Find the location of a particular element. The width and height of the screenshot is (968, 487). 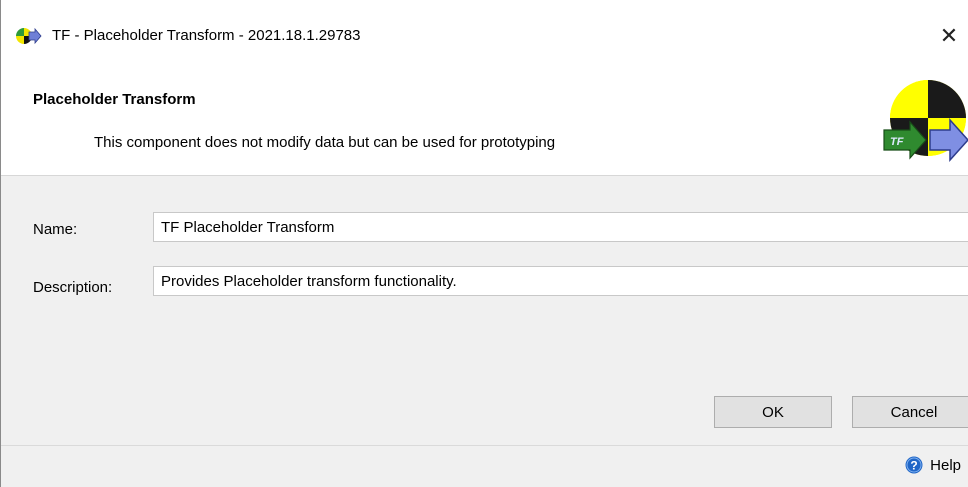

help-link: ? Help is located at coordinates (933, 465).